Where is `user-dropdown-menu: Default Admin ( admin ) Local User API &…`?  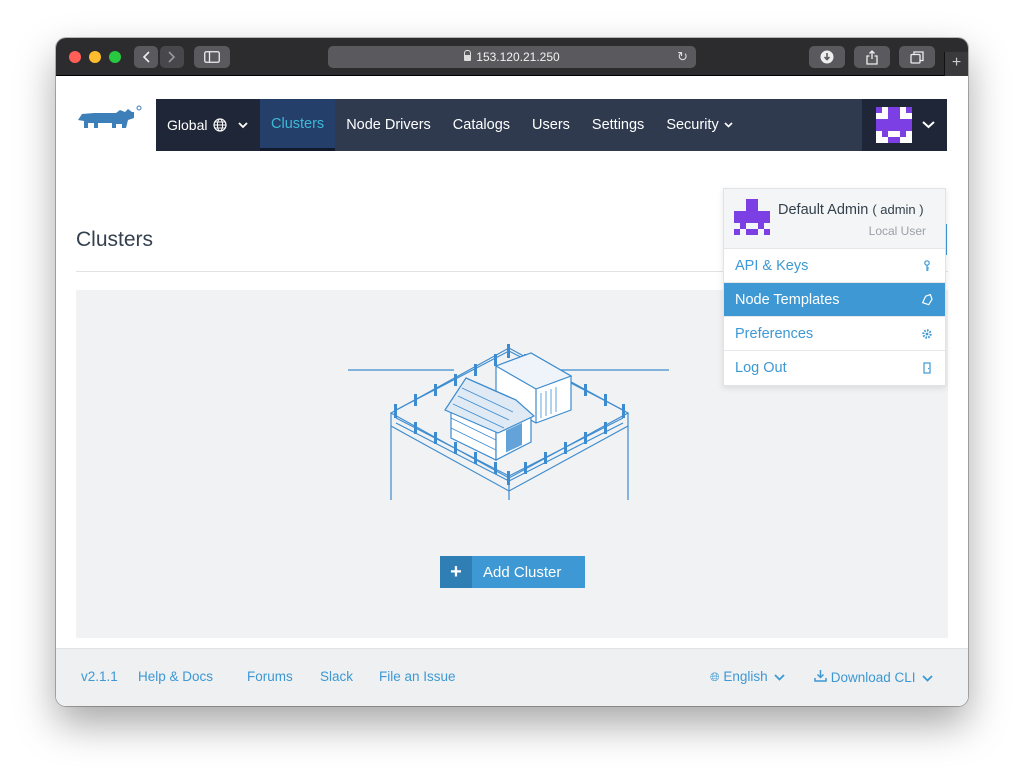 user-dropdown-menu: Default Admin ( admin ) Local User API &… is located at coordinates (834, 287).